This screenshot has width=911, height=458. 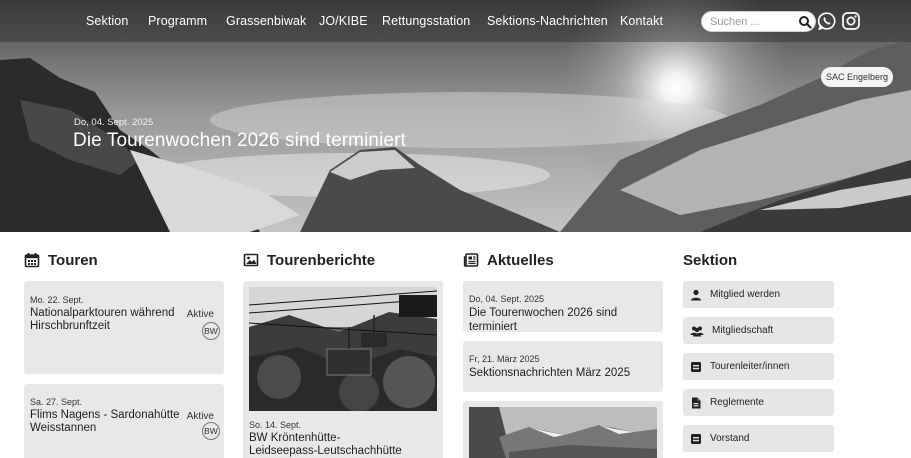 What do you see at coordinates (507, 299) in the screenshot?
I see `news-date: Do, 04. Sept. 2025` at bounding box center [507, 299].